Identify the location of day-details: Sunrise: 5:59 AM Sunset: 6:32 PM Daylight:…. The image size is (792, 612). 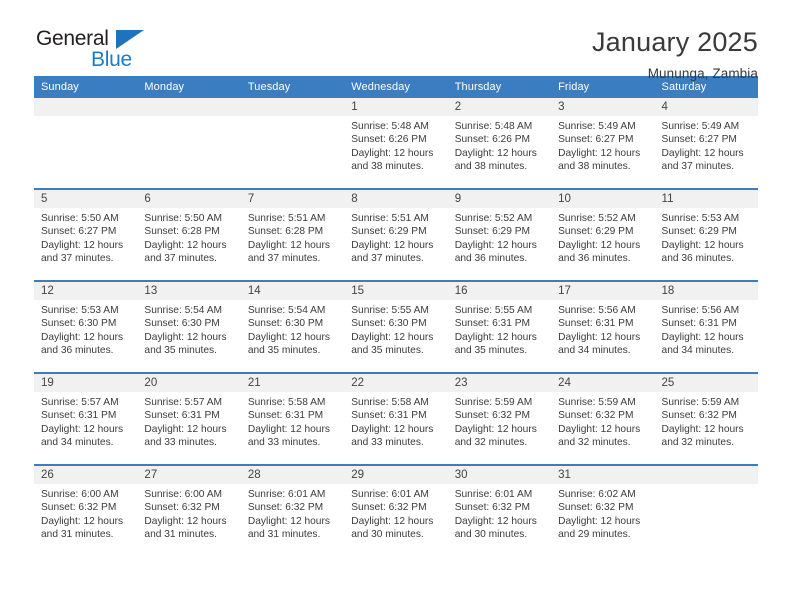
(602, 421).